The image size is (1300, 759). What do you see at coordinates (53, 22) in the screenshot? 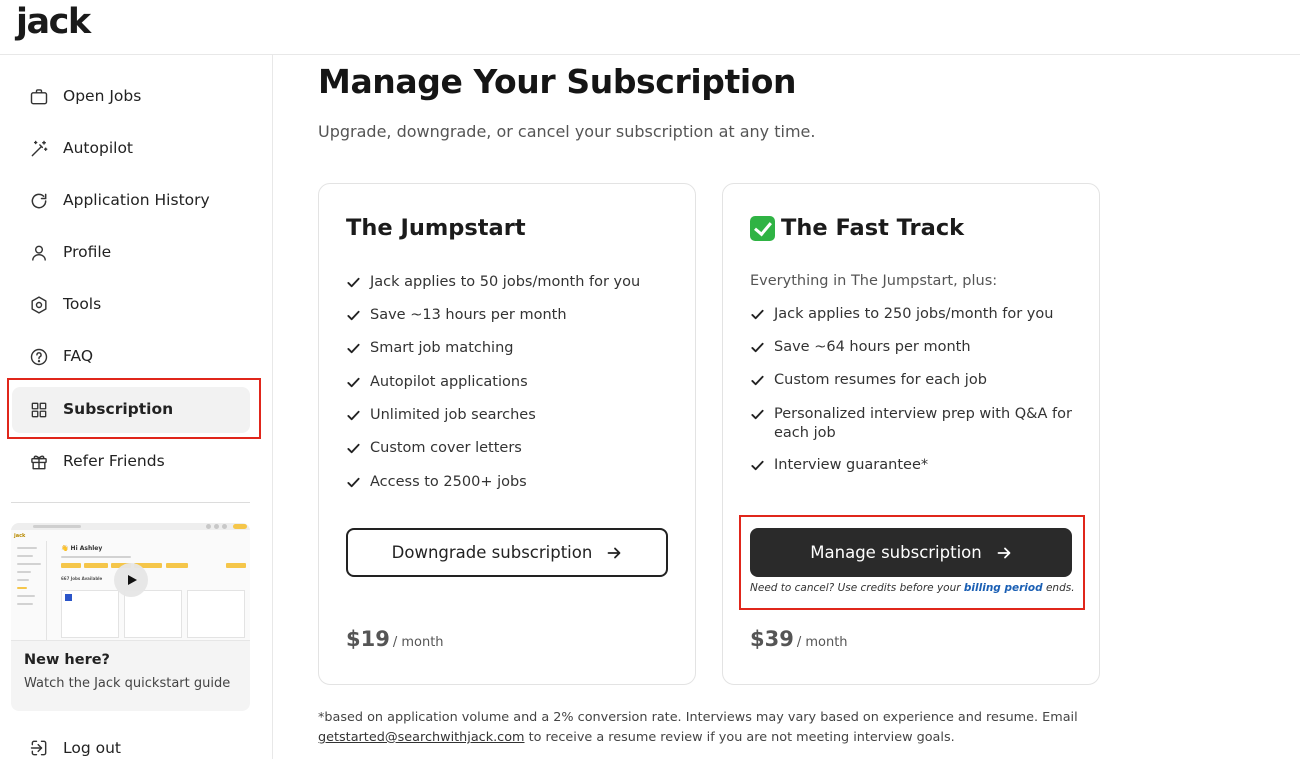
I see `jack-logo: jack` at bounding box center [53, 22].